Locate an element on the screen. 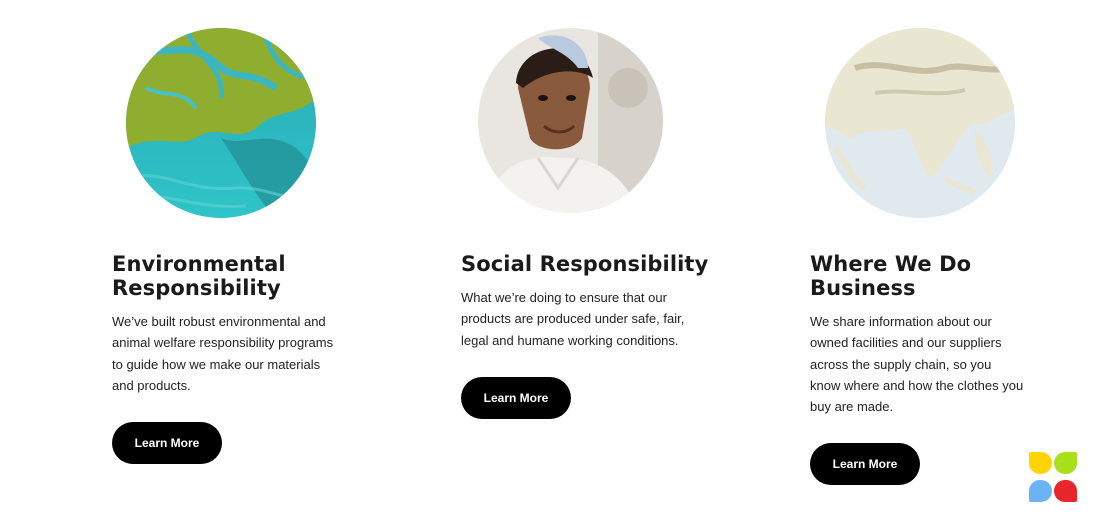 The width and height of the screenshot is (1105, 524). four-petal-logo-icon is located at coordinates (1053, 477).